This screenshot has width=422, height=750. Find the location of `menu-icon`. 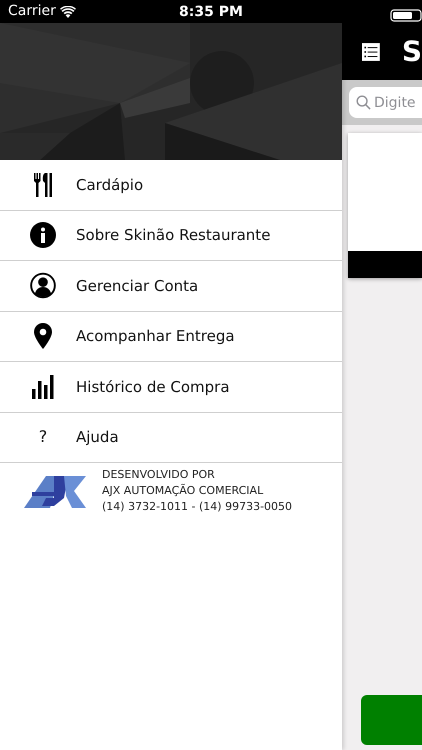

menu-icon is located at coordinates (371, 51).